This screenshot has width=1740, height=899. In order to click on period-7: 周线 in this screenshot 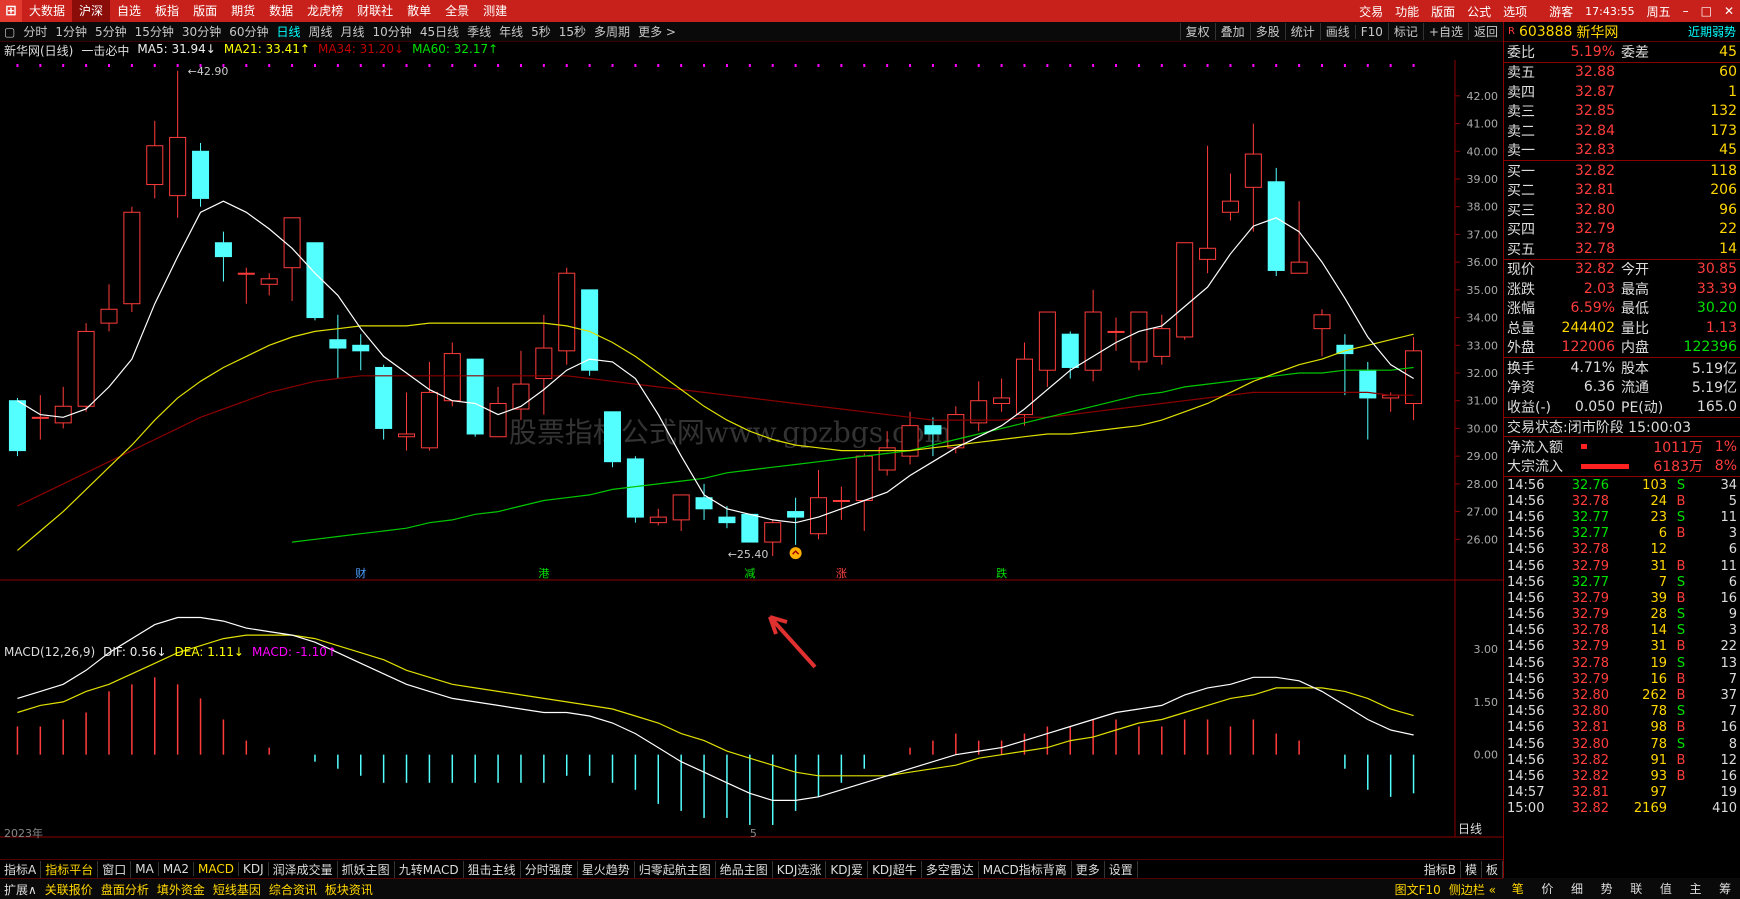, I will do `click(321, 31)`.